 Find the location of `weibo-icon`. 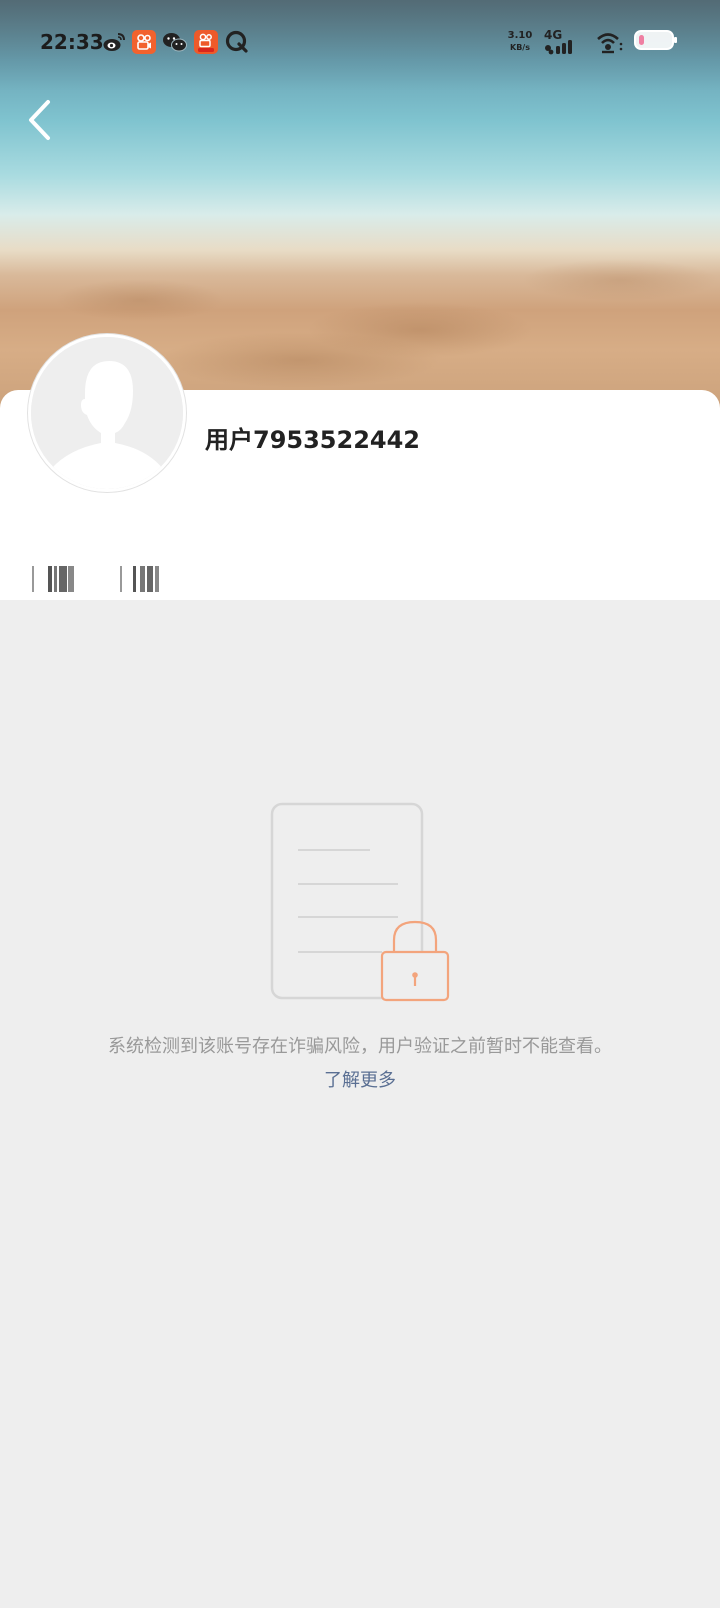

weibo-icon is located at coordinates (114, 42).